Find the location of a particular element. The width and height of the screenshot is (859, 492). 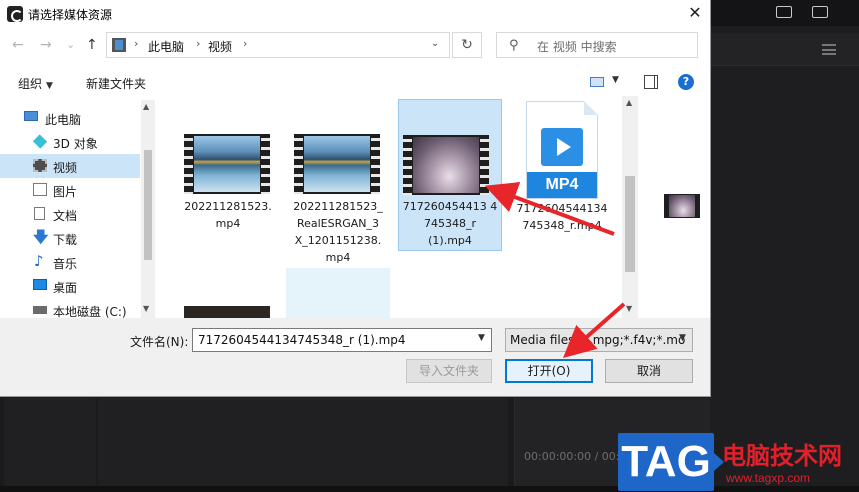

menu-icon is located at coordinates (829, 49).